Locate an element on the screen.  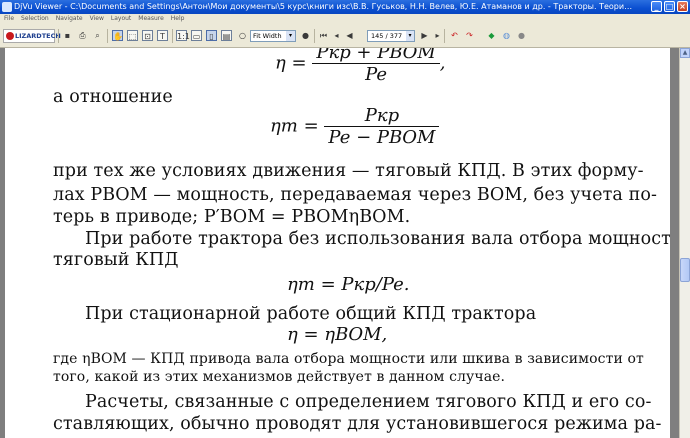
formula-total-efficiency: η = Pкр + PВОМ Pe , is located at coordinates (360, 66).